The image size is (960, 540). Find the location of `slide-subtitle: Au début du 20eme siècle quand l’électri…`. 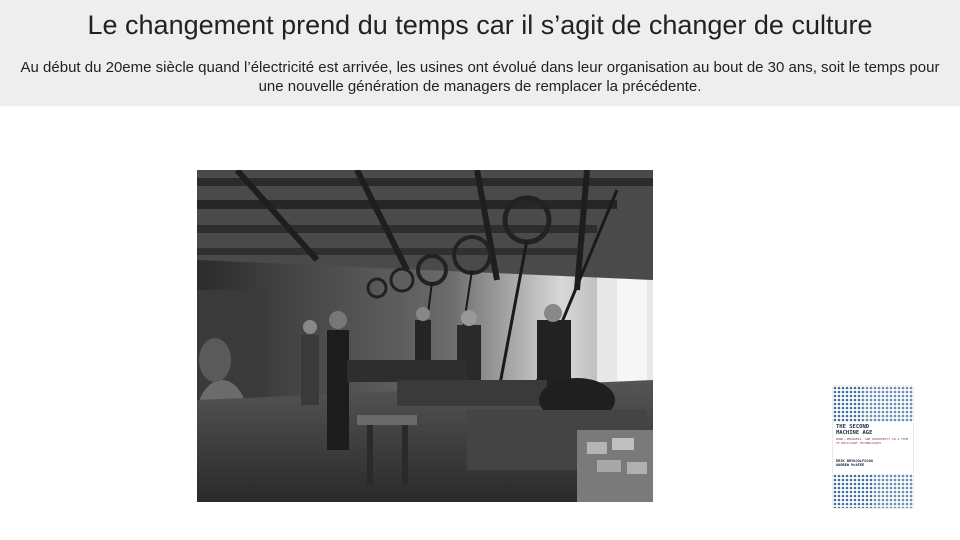

slide-subtitle: Au début du 20eme siècle quand l’électri… is located at coordinates (480, 77).